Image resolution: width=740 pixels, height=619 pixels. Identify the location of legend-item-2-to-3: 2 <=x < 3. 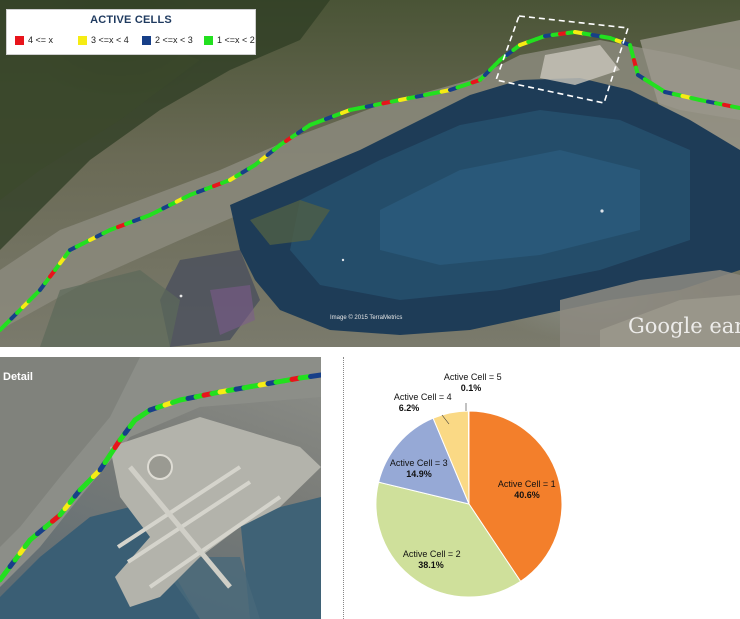
(167, 40).